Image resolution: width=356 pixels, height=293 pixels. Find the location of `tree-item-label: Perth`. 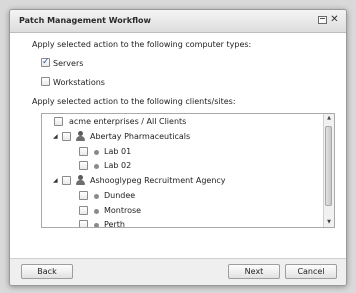

tree-item-label: Perth is located at coordinates (114, 224).